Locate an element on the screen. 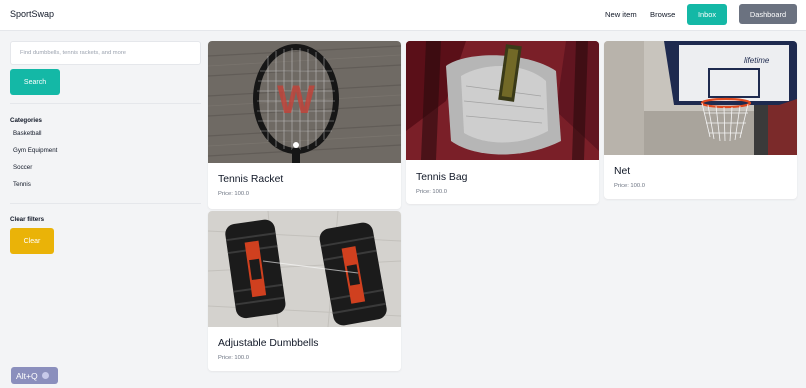 This screenshot has width=806, height=388. item-title: Tennis Bag is located at coordinates (442, 177).